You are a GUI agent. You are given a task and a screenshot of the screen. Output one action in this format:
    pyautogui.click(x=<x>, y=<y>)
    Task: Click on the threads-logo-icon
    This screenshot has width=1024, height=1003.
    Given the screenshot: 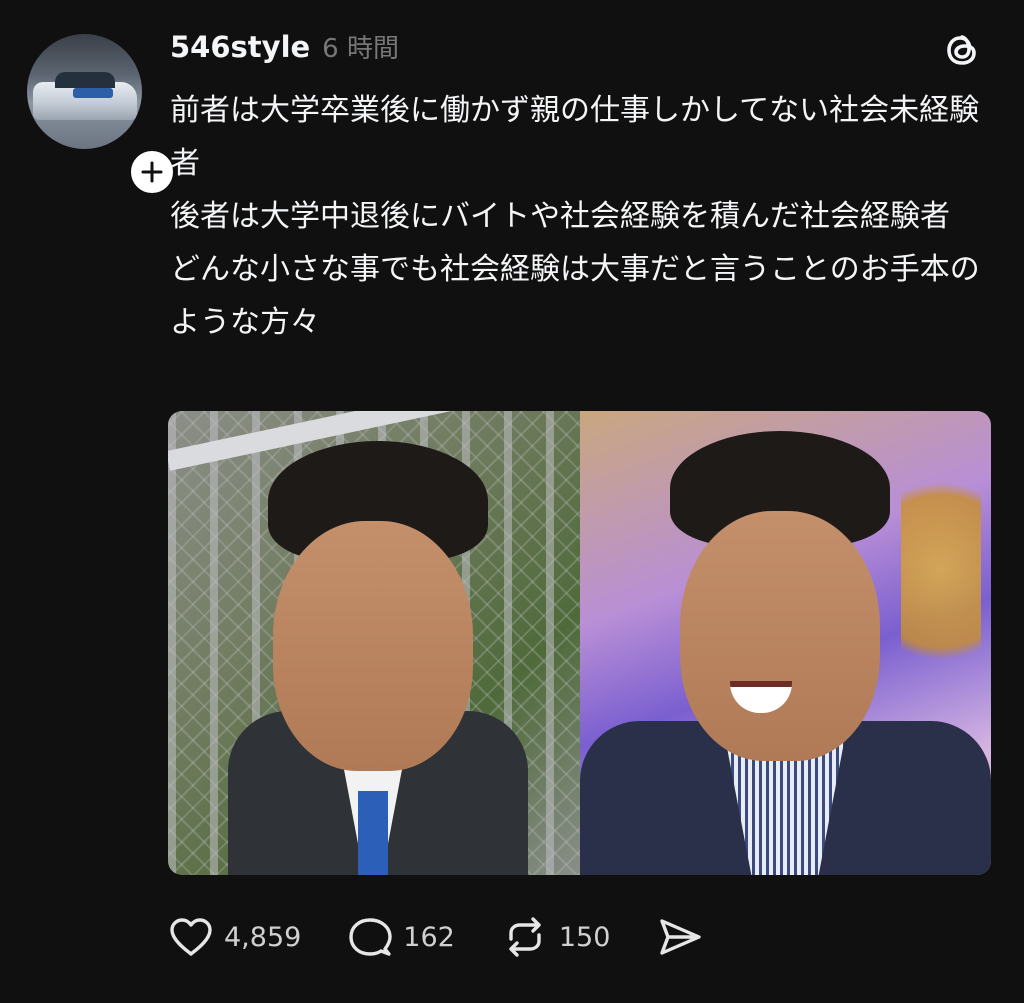 What is the action you would take?
    pyautogui.click(x=962, y=50)
    